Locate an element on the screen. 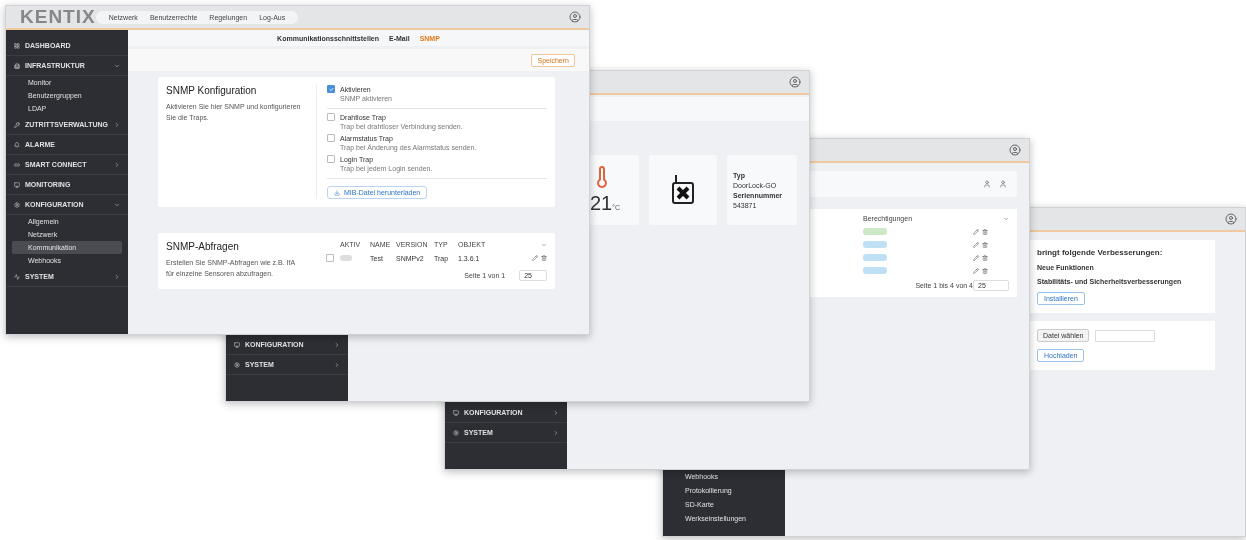 This screenshot has width=1246, height=540. file-field is located at coordinates (1125, 335).